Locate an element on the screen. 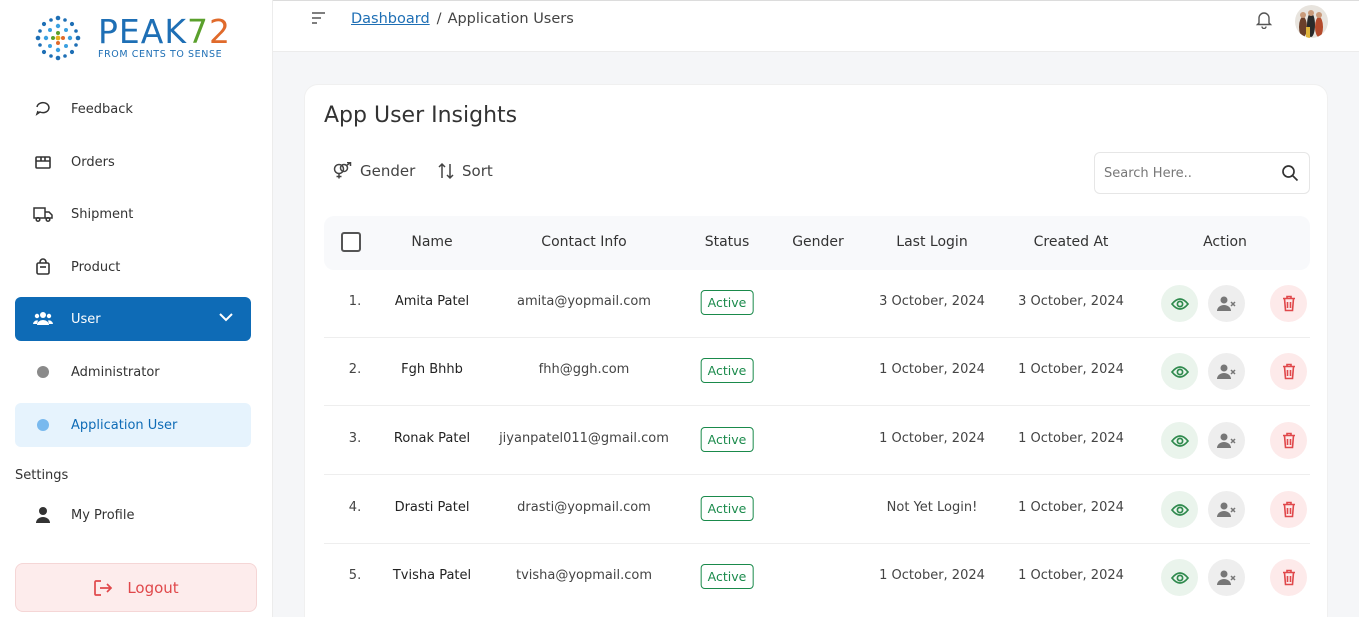 The image size is (1359, 617). brand-logo: PEAK72 FROM CENTS TO SENSE is located at coordinates (132, 38).